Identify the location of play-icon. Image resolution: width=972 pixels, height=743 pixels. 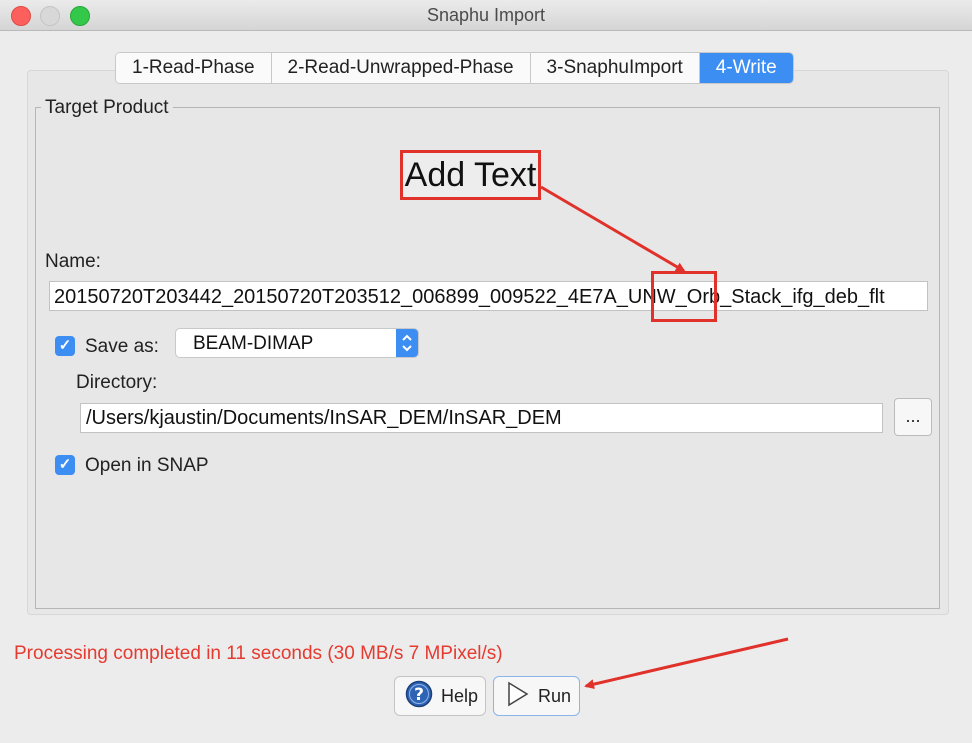
(518, 696).